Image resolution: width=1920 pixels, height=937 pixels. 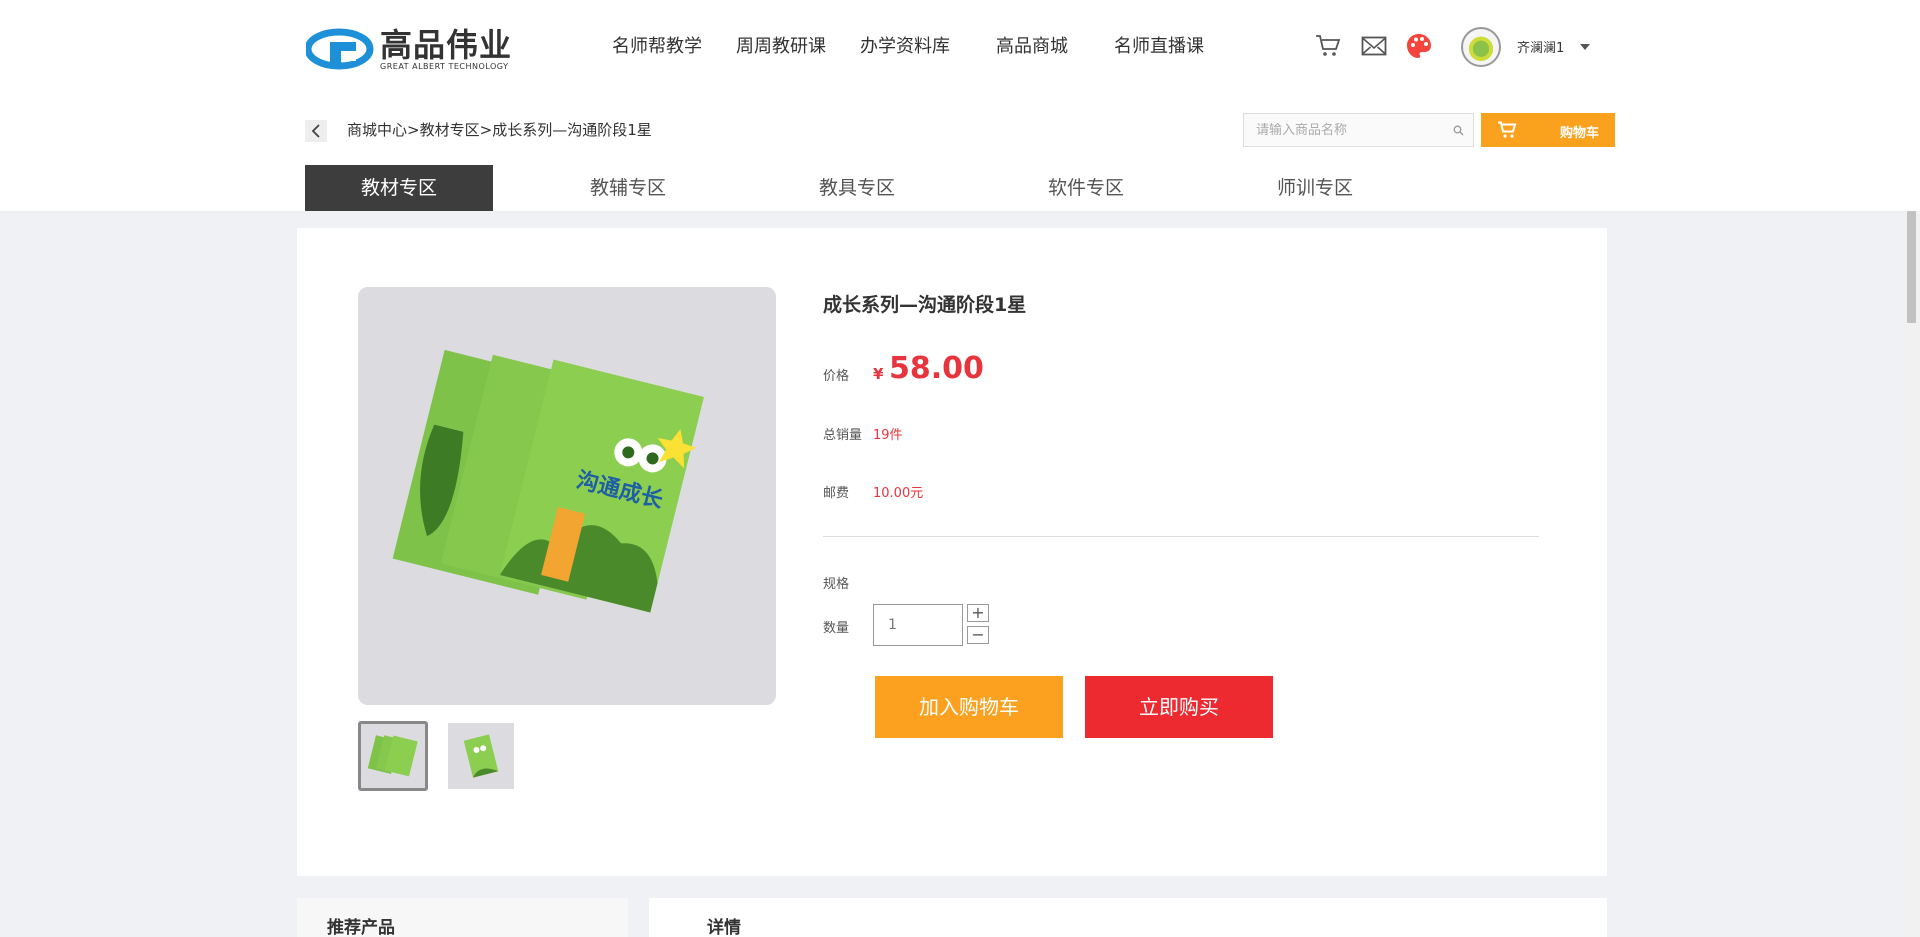 What do you see at coordinates (1128, 917) in the screenshot?
I see `detail-panel: 详情` at bounding box center [1128, 917].